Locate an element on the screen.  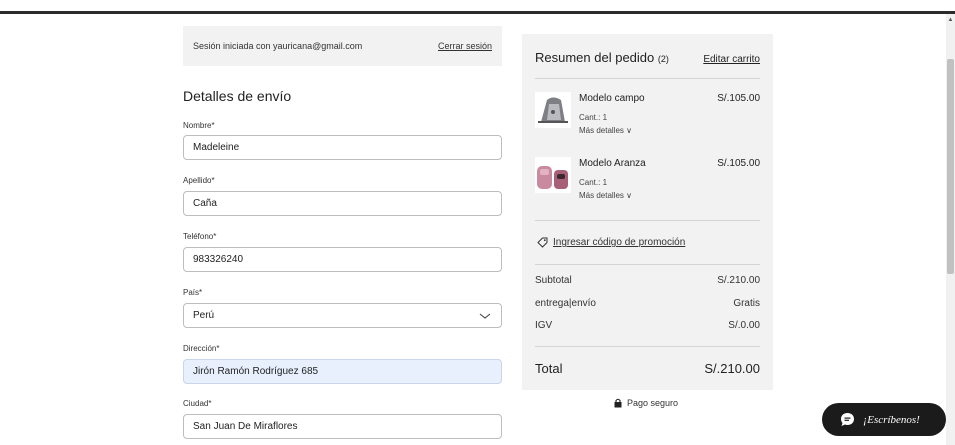
secure-payment: Pago seguro is located at coordinates (646, 403).